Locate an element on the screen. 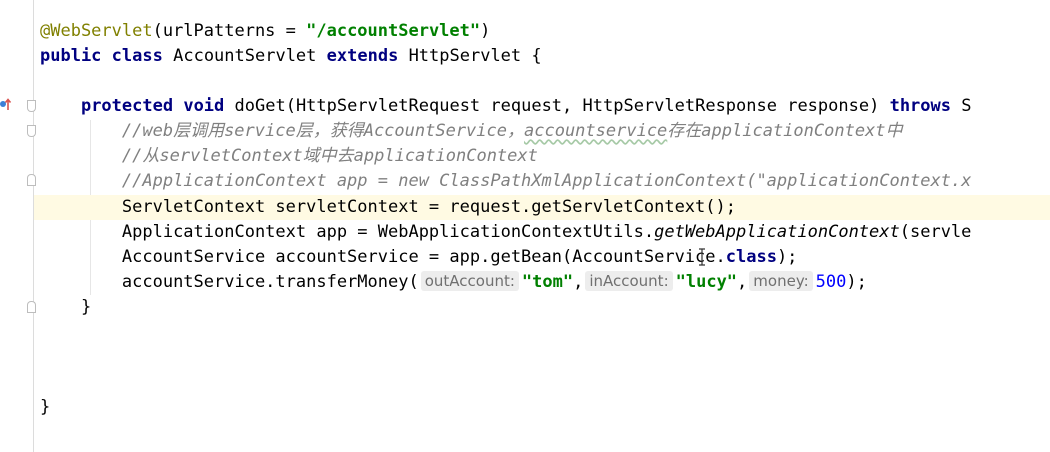 The image size is (1050, 452). keyword: throws is located at coordinates (920, 106).